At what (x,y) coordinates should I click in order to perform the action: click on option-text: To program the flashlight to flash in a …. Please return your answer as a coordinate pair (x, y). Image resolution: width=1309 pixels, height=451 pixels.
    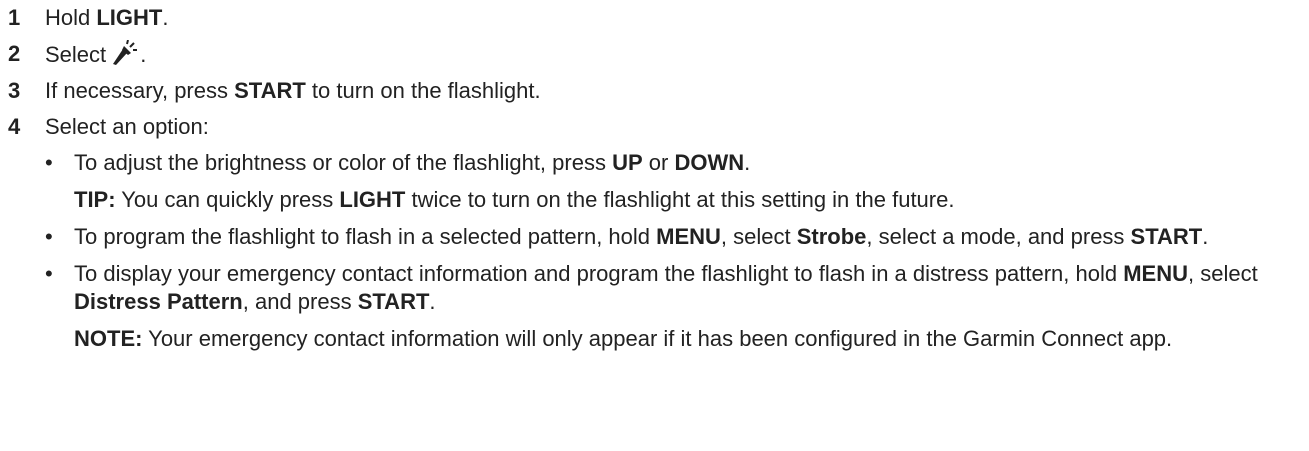
    Looking at the image, I should click on (365, 236).